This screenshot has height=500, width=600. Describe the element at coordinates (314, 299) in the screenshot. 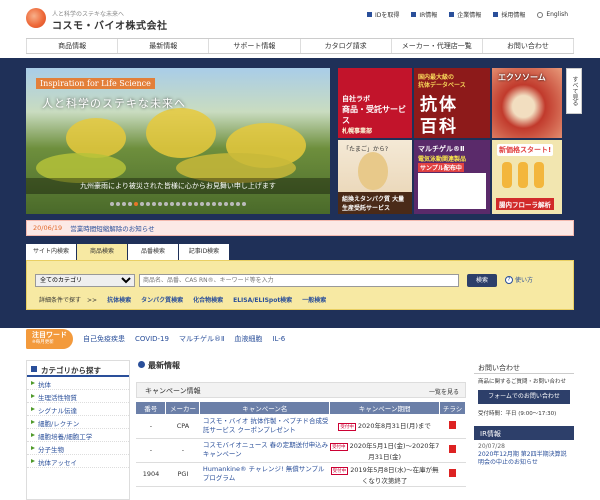

I see `link-general-search: 一般検索` at that location.